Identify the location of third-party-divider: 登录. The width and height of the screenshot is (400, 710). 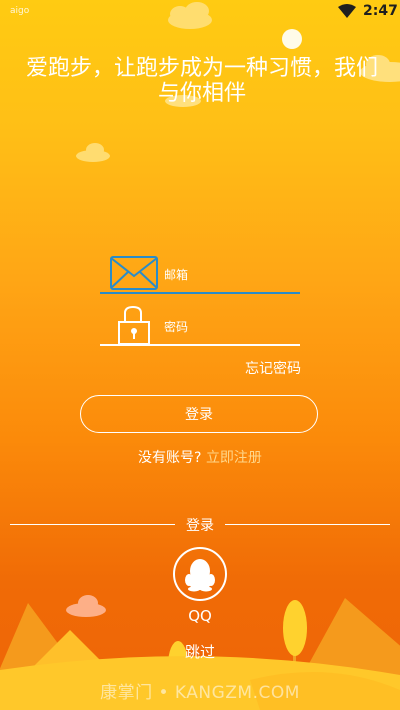
(200, 526).